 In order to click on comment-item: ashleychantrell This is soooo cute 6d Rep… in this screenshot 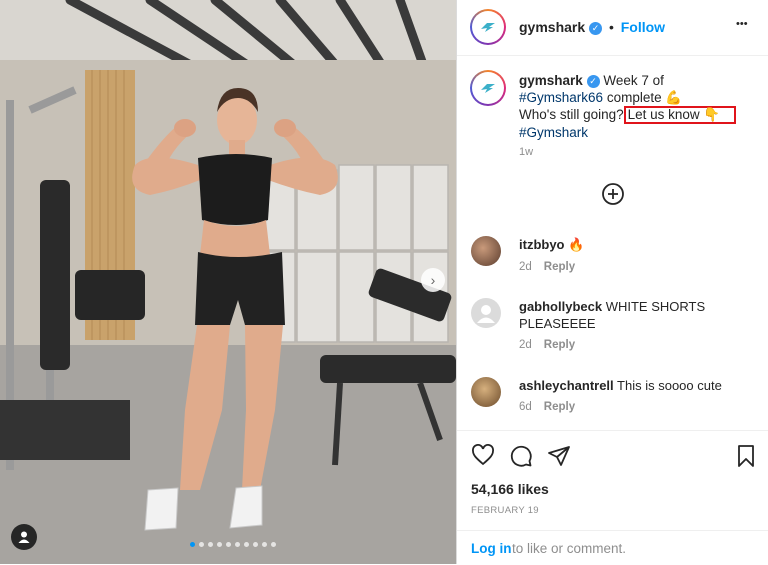, I will do `click(616, 399)`.